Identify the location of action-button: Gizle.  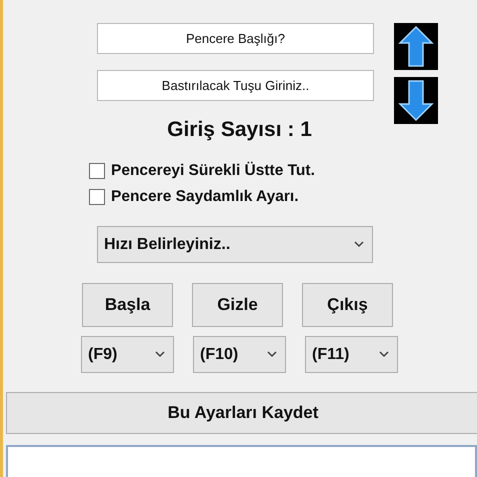
(237, 305).